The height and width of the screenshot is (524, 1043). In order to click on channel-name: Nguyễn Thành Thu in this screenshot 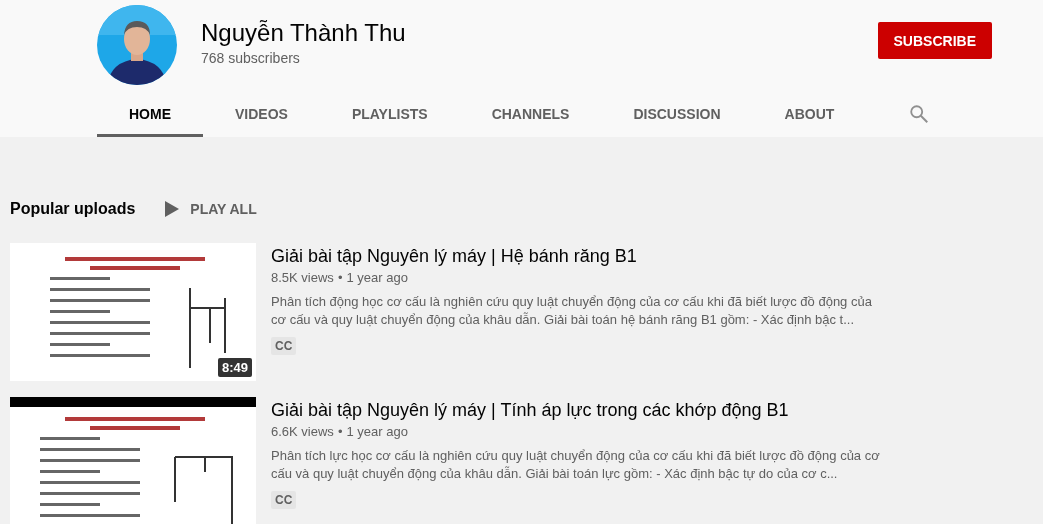, I will do `click(304, 33)`.